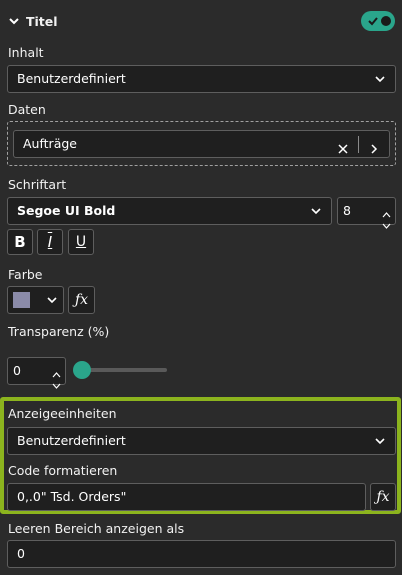  What do you see at coordinates (25, 274) in the screenshot?
I see `farbe-label: Farbe` at bounding box center [25, 274].